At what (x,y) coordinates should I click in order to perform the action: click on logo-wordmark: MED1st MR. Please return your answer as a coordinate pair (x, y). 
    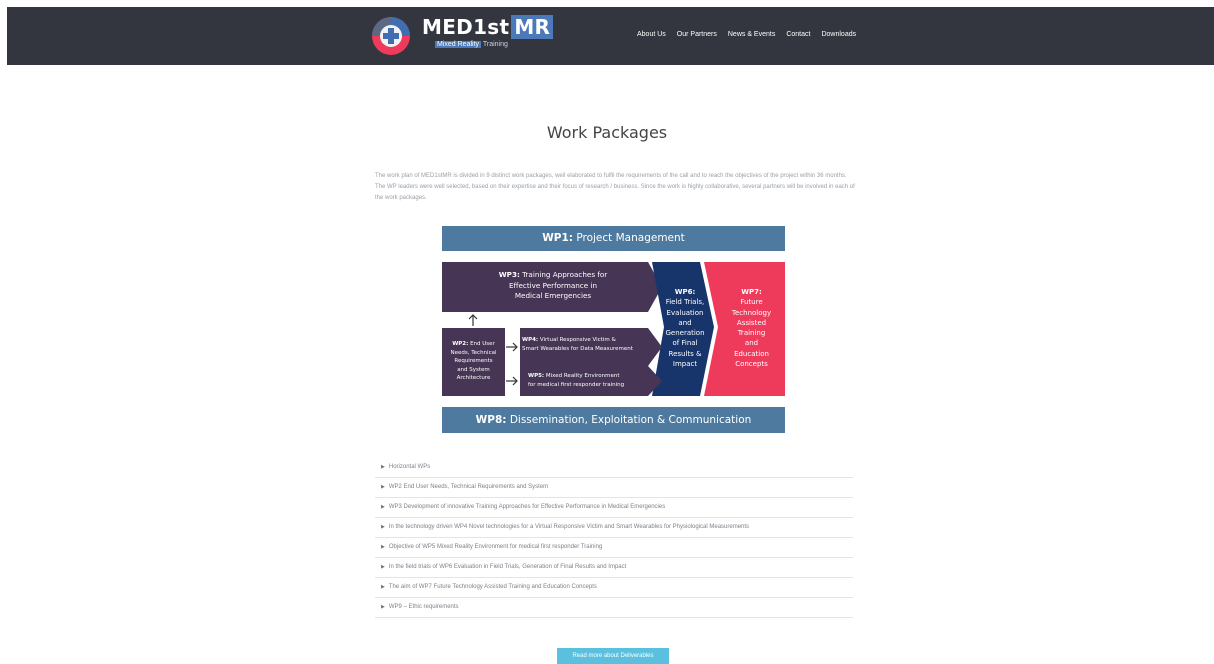
    Looking at the image, I should click on (488, 27).